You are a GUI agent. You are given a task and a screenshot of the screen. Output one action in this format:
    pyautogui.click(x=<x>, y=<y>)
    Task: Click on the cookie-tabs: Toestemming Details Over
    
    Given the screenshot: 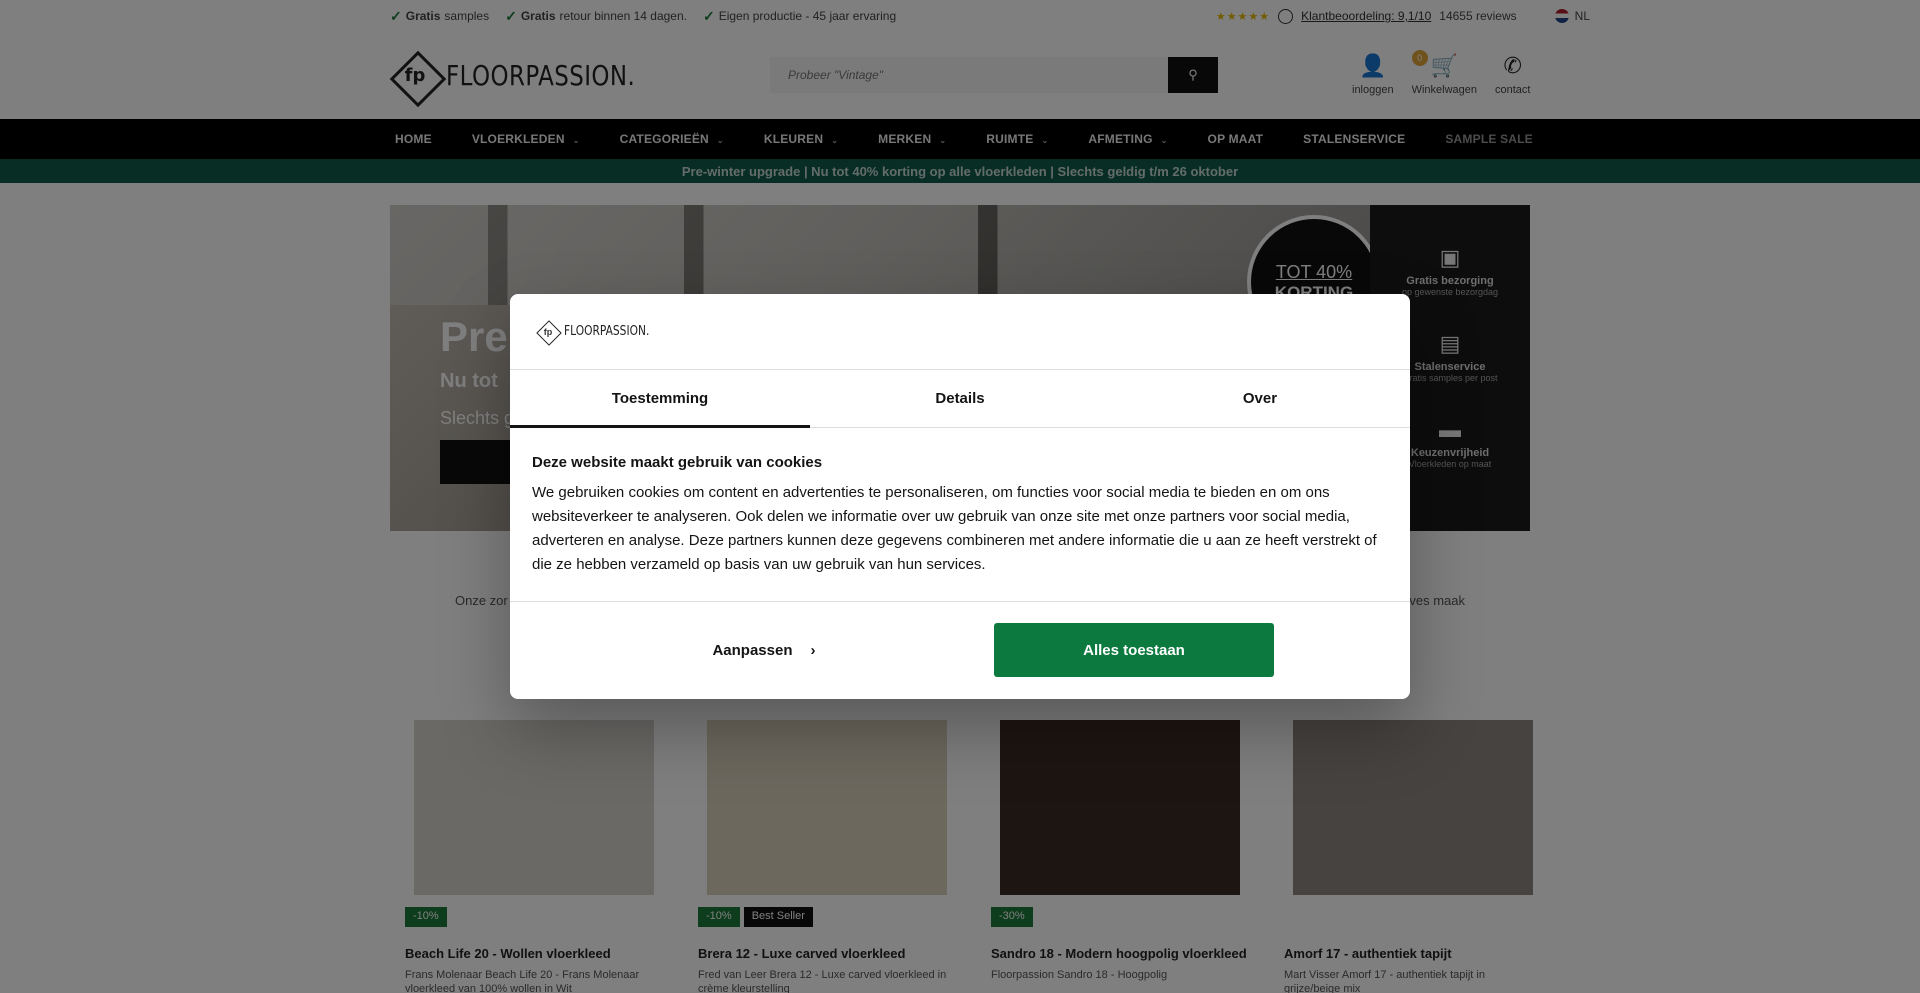 What is the action you would take?
    pyautogui.click(x=960, y=399)
    